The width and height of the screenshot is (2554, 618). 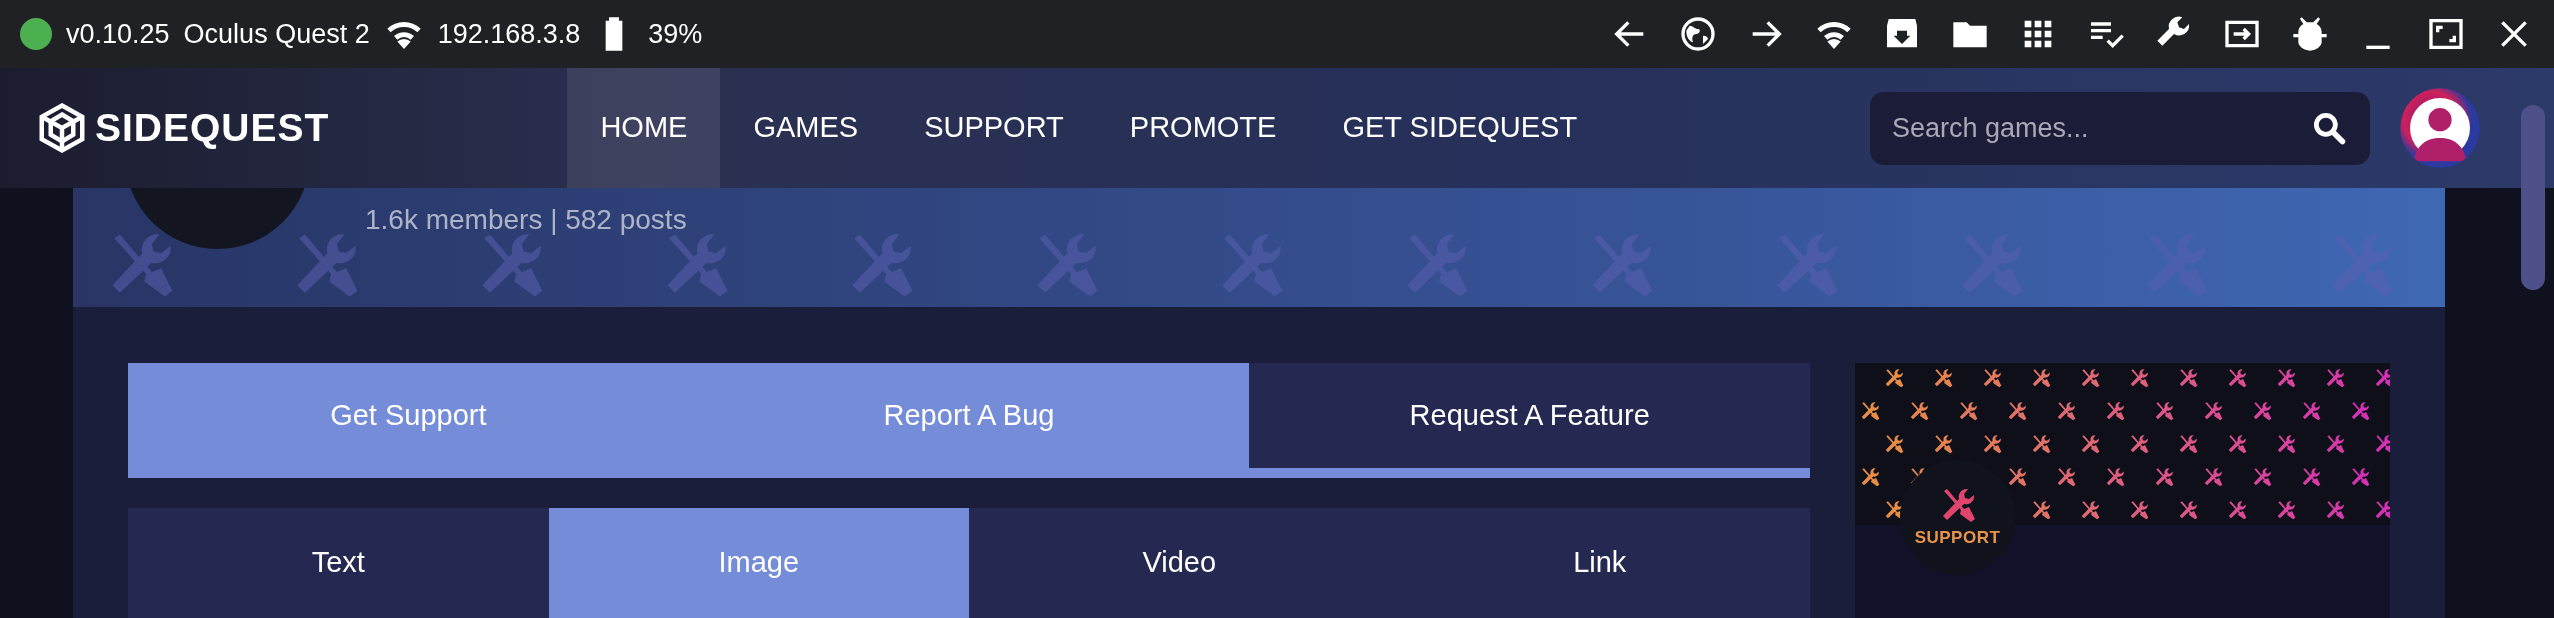 What do you see at coordinates (1179, 563) in the screenshot?
I see `tab: Video` at bounding box center [1179, 563].